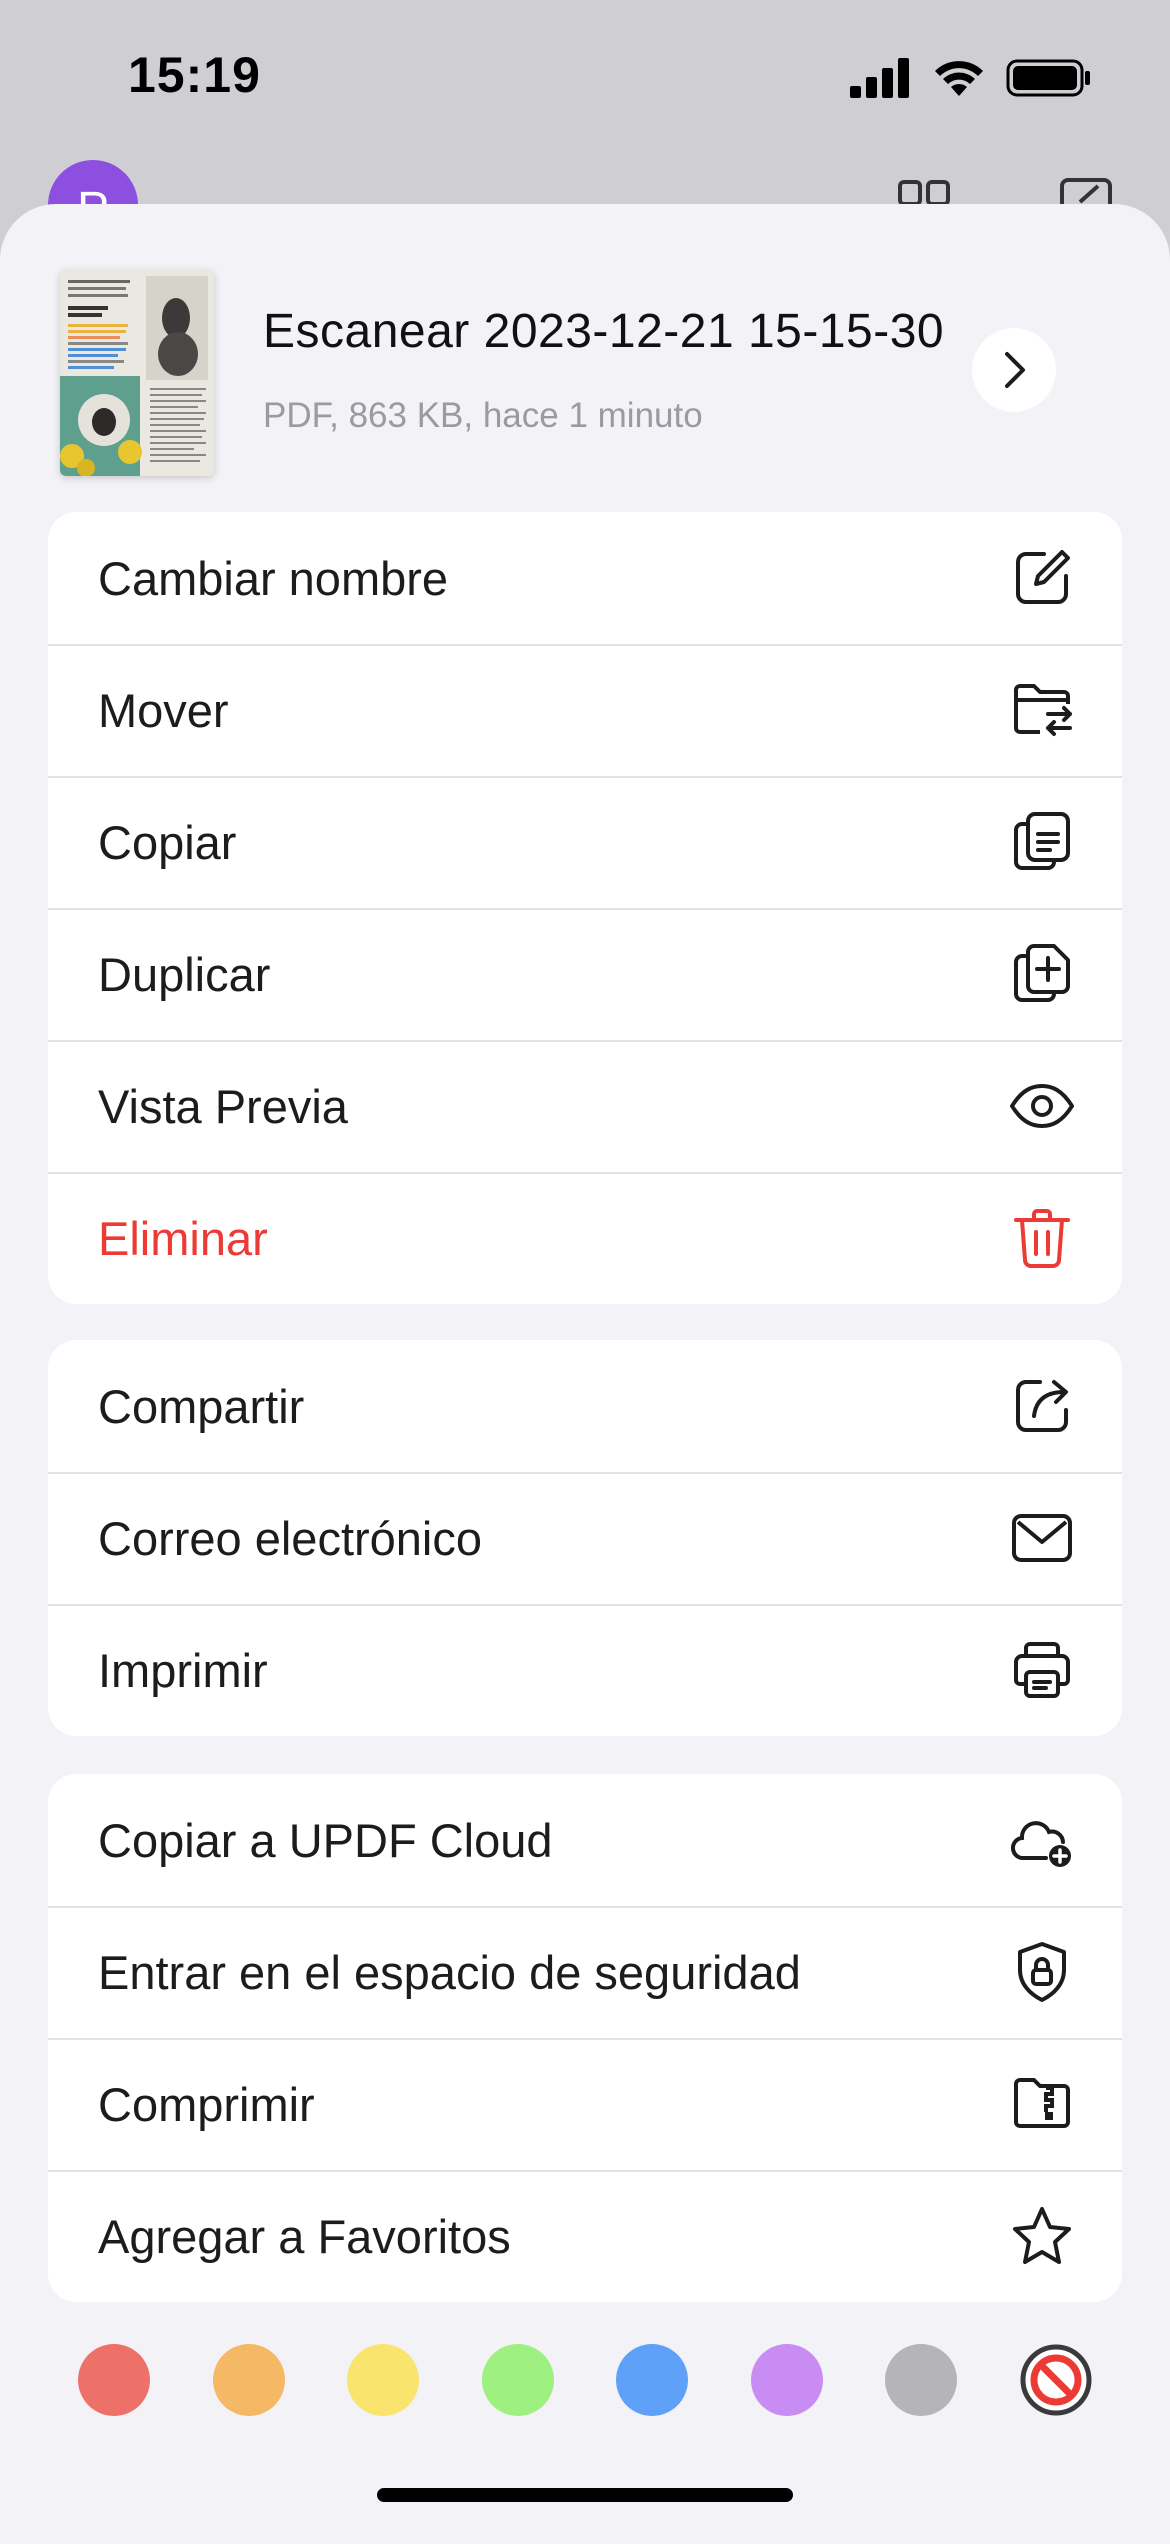  What do you see at coordinates (1042, 710) in the screenshot?
I see `move-folder-icon` at bounding box center [1042, 710].